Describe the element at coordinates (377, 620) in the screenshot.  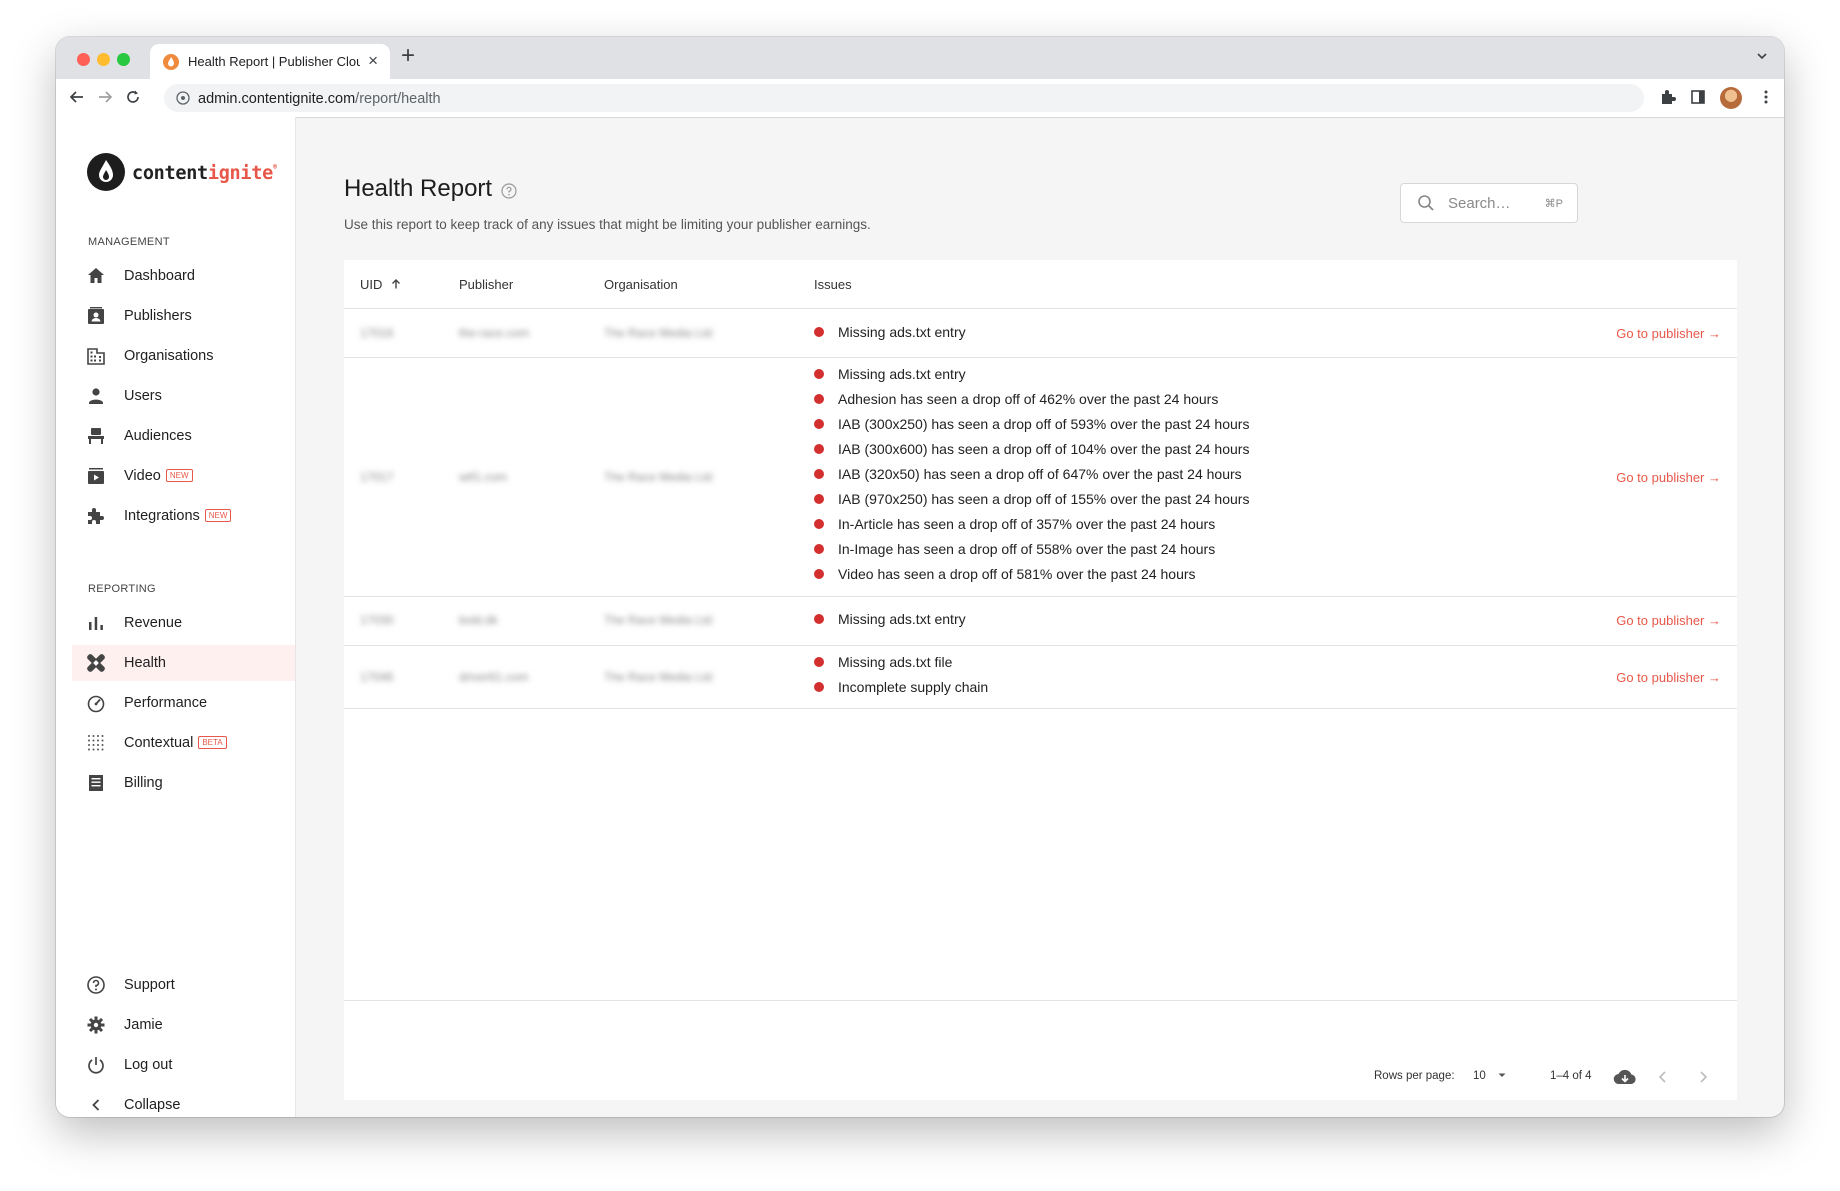
I see `uid-cell: 17030` at that location.